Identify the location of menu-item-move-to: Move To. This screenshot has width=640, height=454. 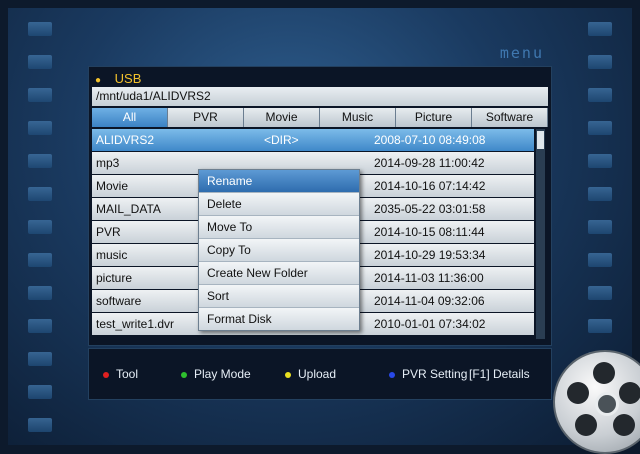
(279, 227).